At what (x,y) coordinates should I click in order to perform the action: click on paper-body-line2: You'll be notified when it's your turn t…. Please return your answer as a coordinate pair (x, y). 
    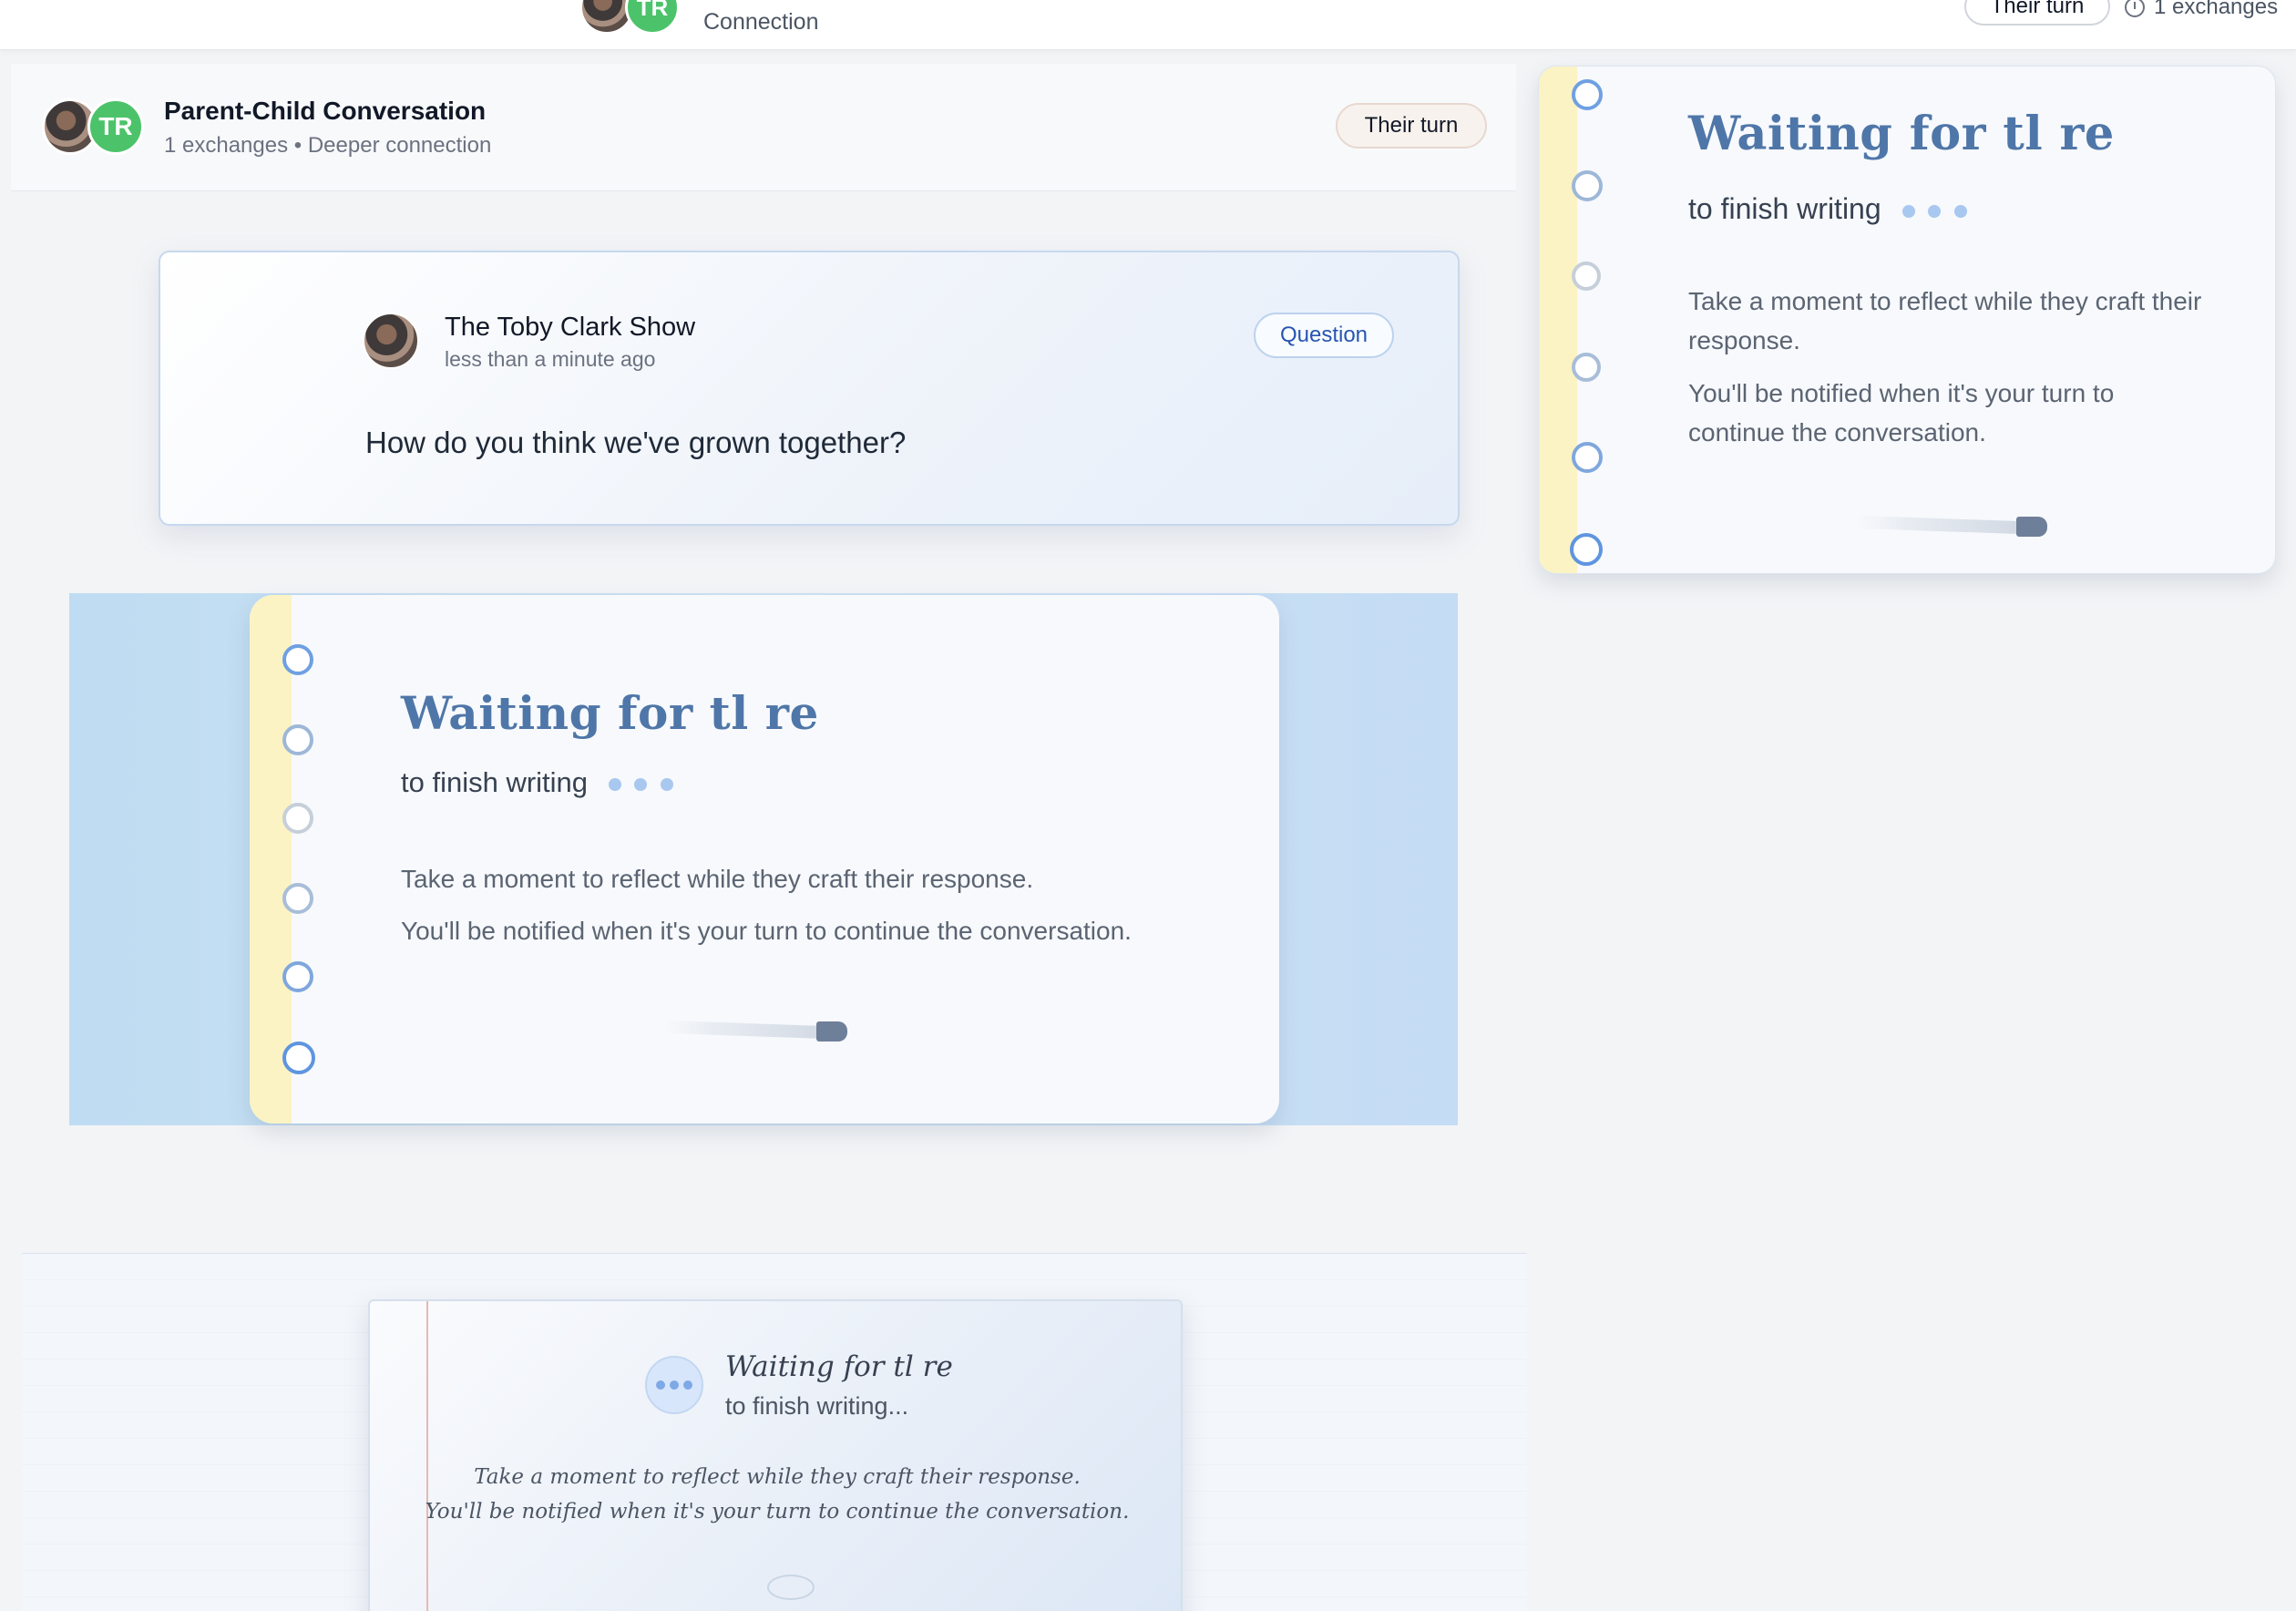
    Looking at the image, I should click on (777, 1512).